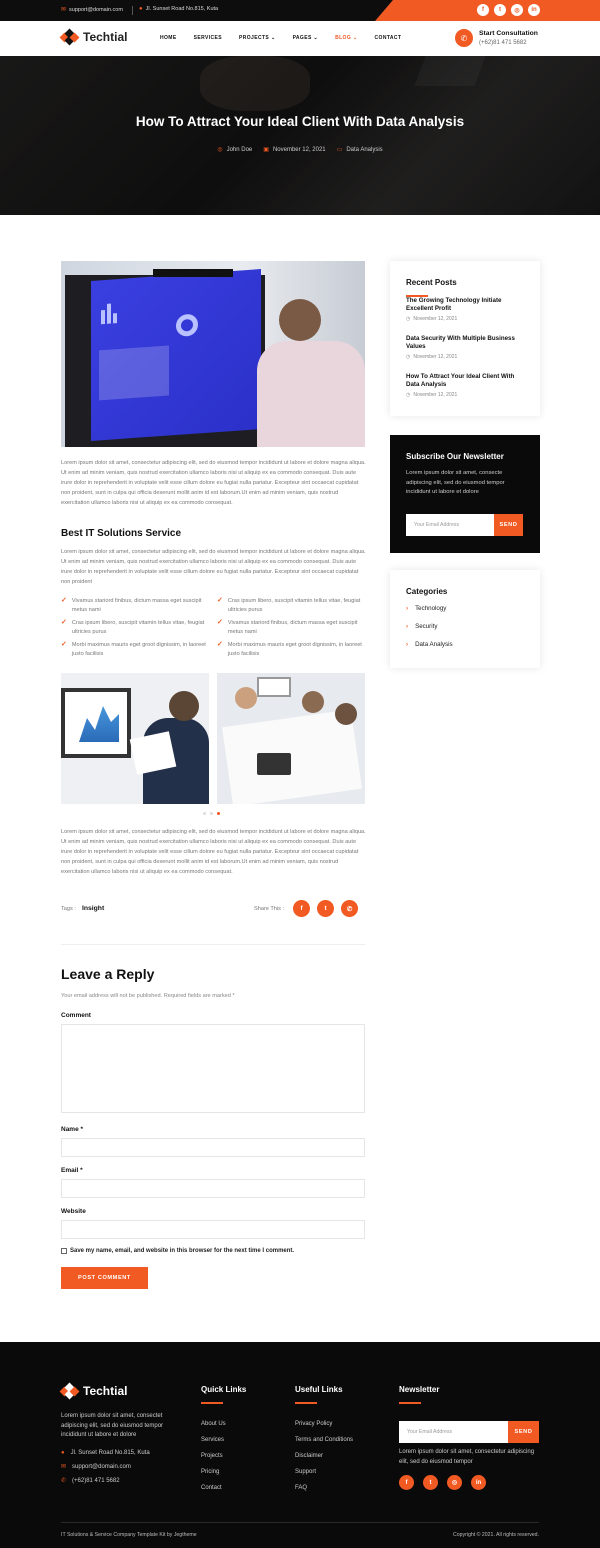 Image resolution: width=600 pixels, height=1548 pixels. I want to click on footer-link: Pricing, so click(223, 1472).